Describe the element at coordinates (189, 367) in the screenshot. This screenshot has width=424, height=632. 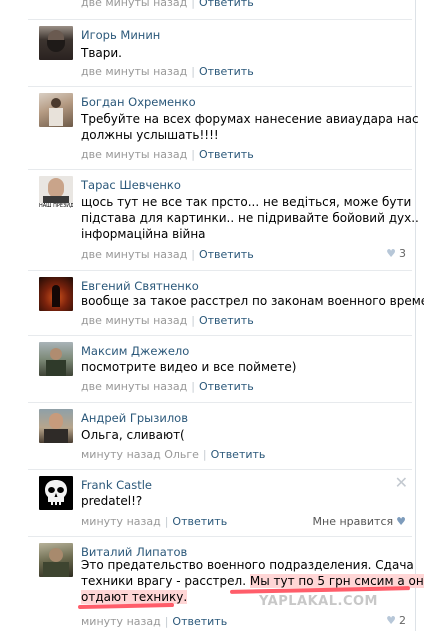
I see `comment-line: посмотрите видео и все поймете)` at that location.